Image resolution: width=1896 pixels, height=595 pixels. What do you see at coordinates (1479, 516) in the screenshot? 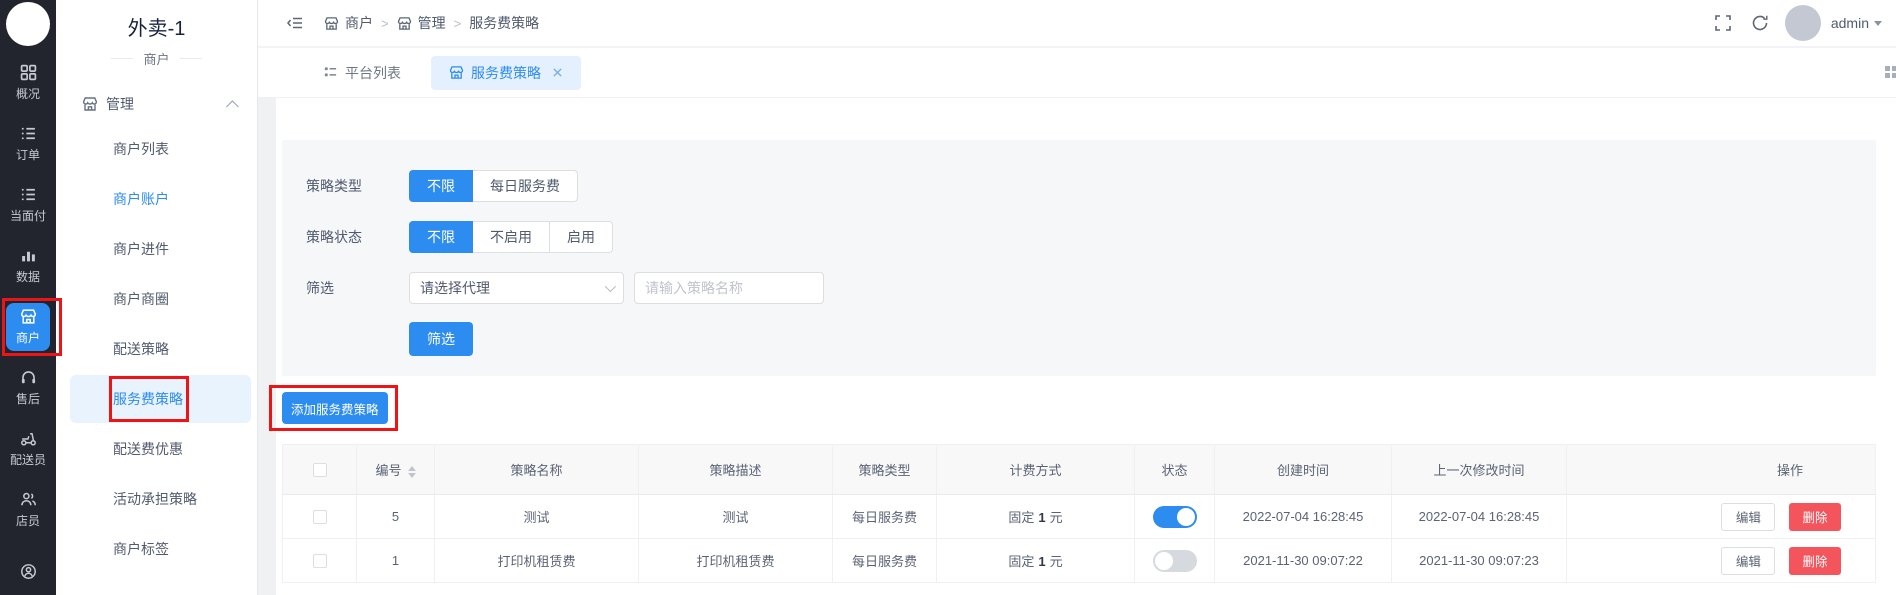
I see `cell-modified: 2022-07-04 16:28:45` at bounding box center [1479, 516].